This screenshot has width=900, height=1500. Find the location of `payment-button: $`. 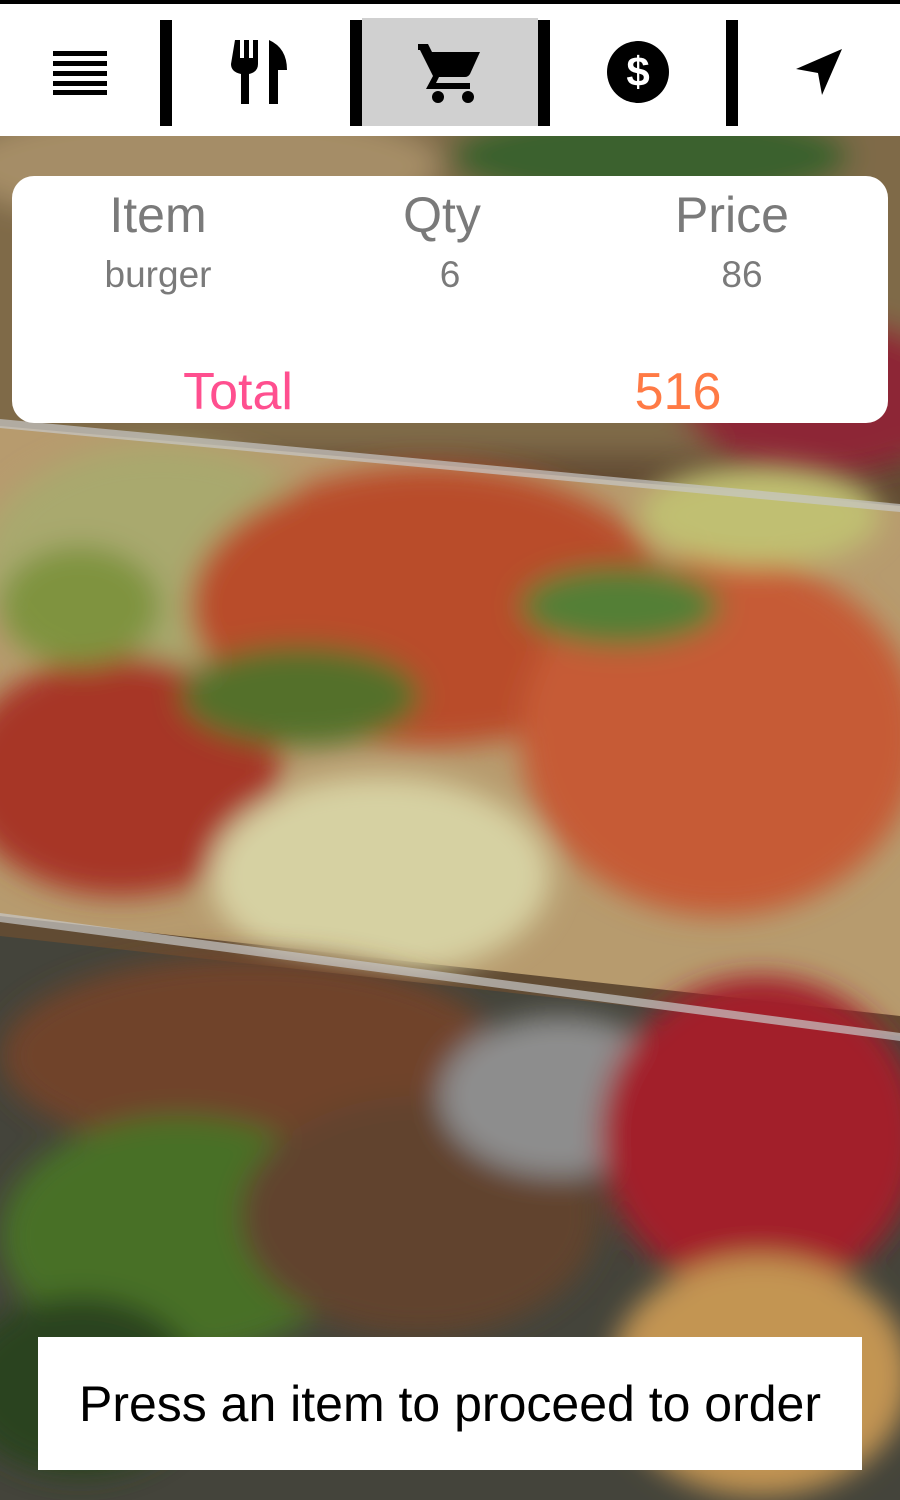

payment-button: $ is located at coordinates (638, 72).